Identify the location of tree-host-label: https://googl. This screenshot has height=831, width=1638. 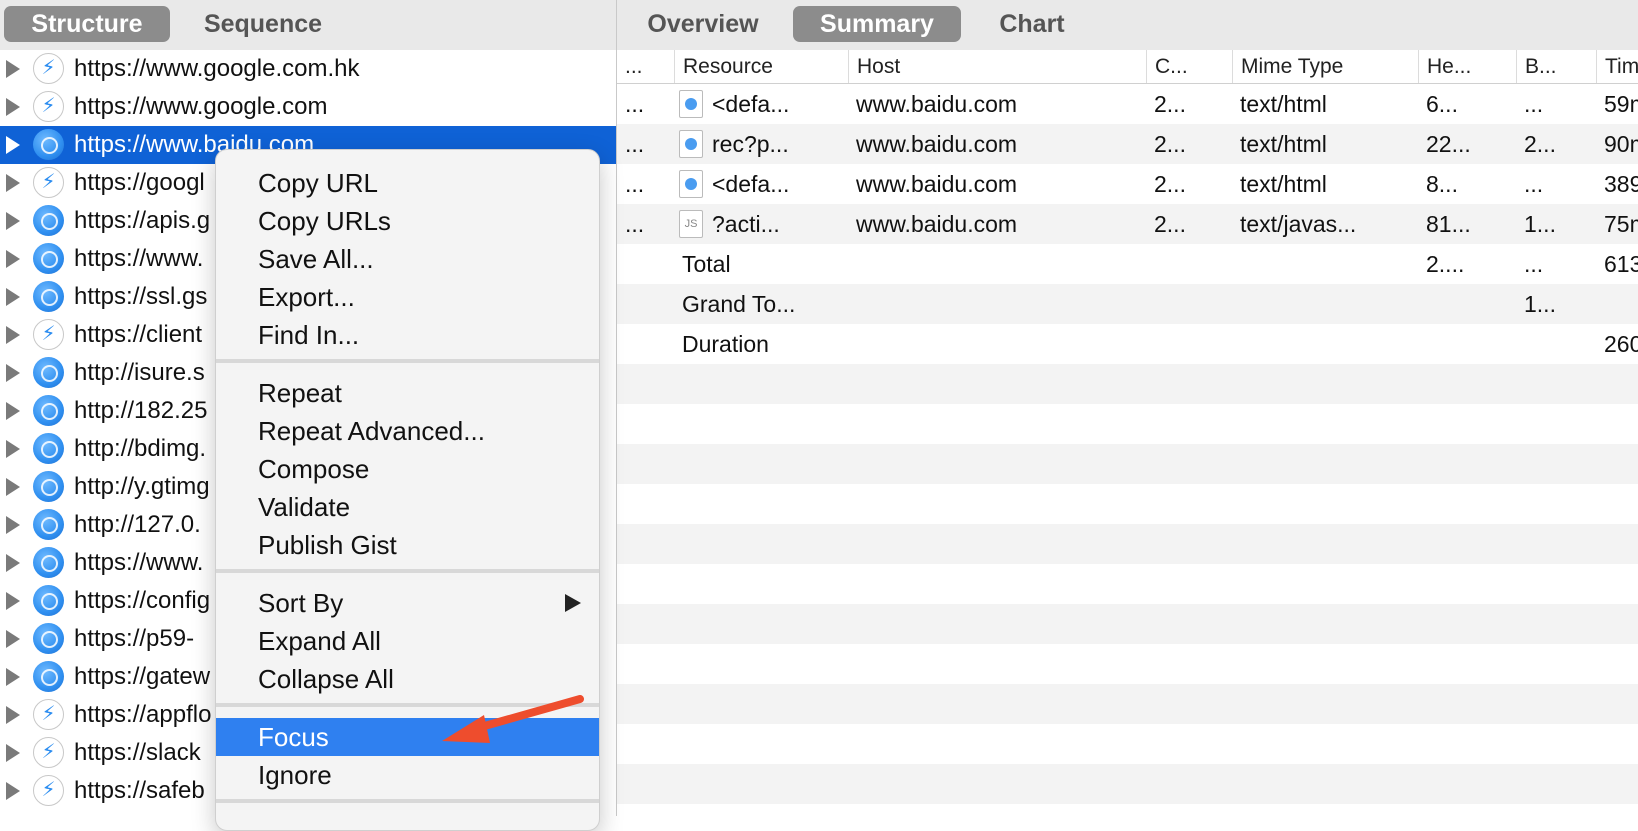
(139, 182).